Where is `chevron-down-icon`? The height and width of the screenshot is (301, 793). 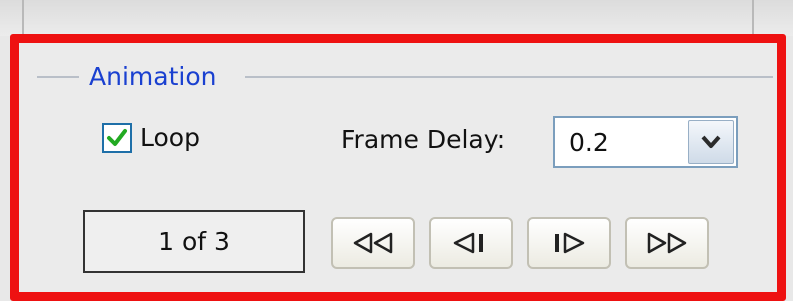 chevron-down-icon is located at coordinates (711, 141).